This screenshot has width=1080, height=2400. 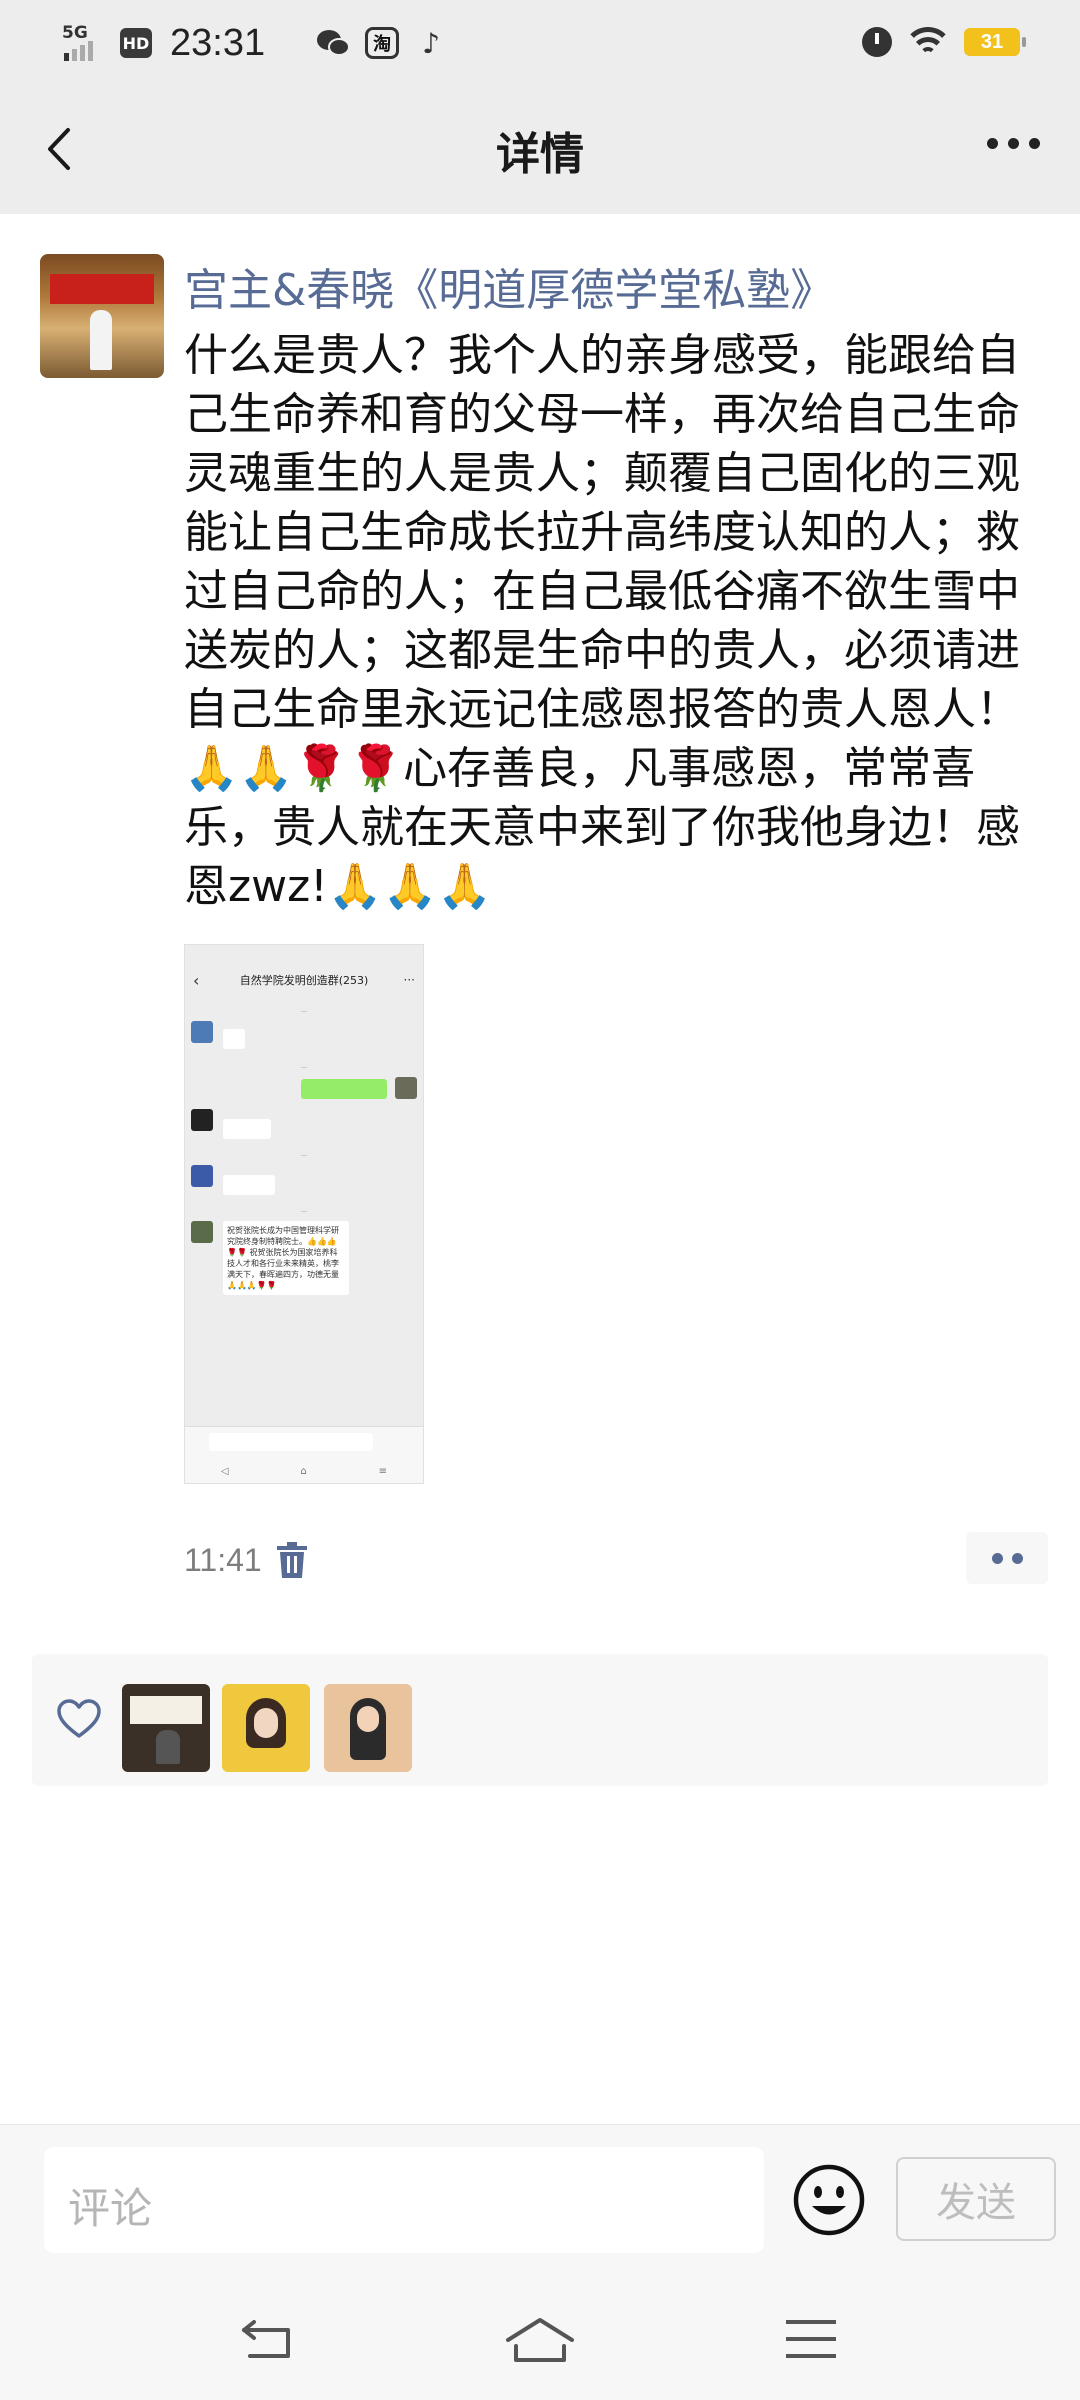 I want to click on home-icon, so click(x=540, y=2340).